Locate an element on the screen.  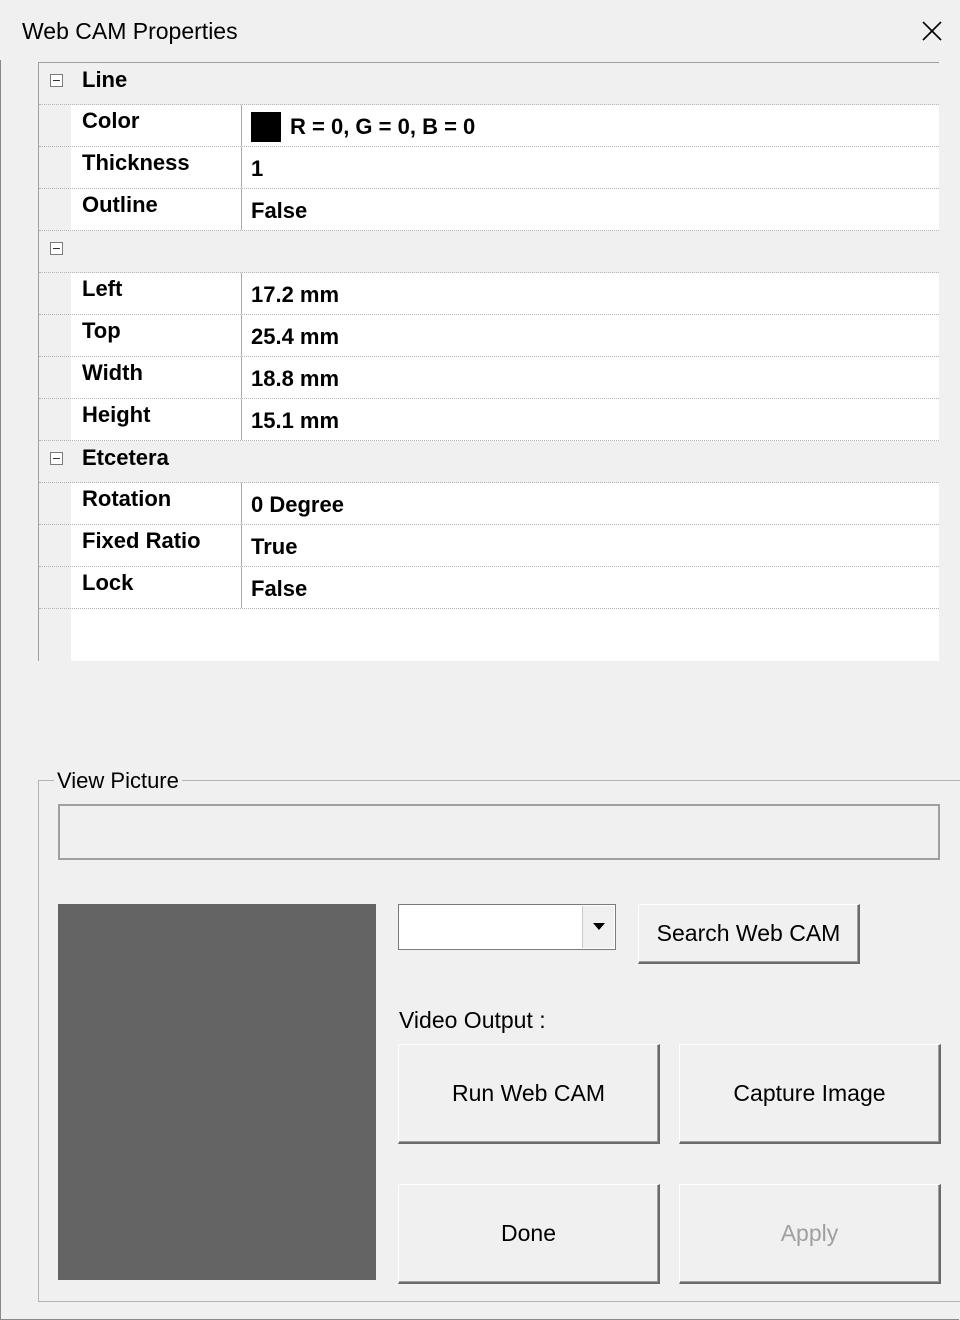
property-value-cell: 15.1 mm is located at coordinates (590, 419).